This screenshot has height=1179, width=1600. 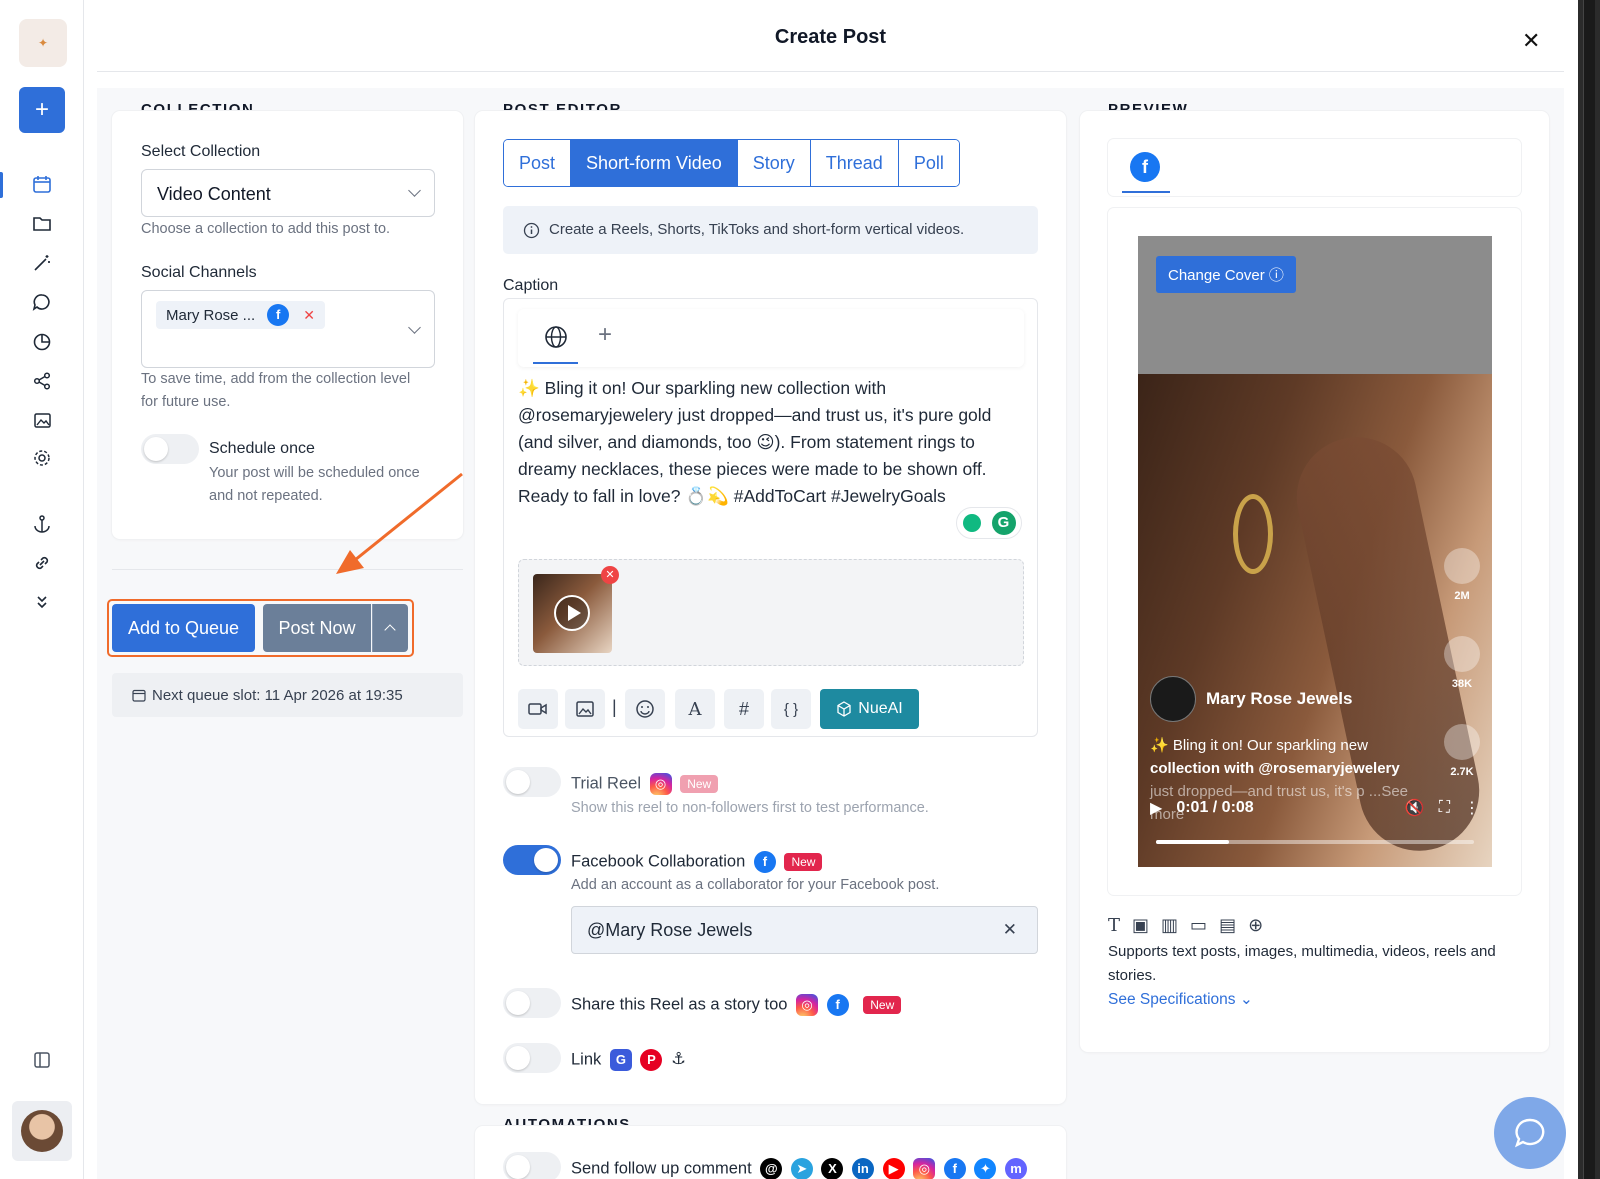 I want to click on social-channels-select: Mary Rose ... f ✕, so click(x=288, y=329).